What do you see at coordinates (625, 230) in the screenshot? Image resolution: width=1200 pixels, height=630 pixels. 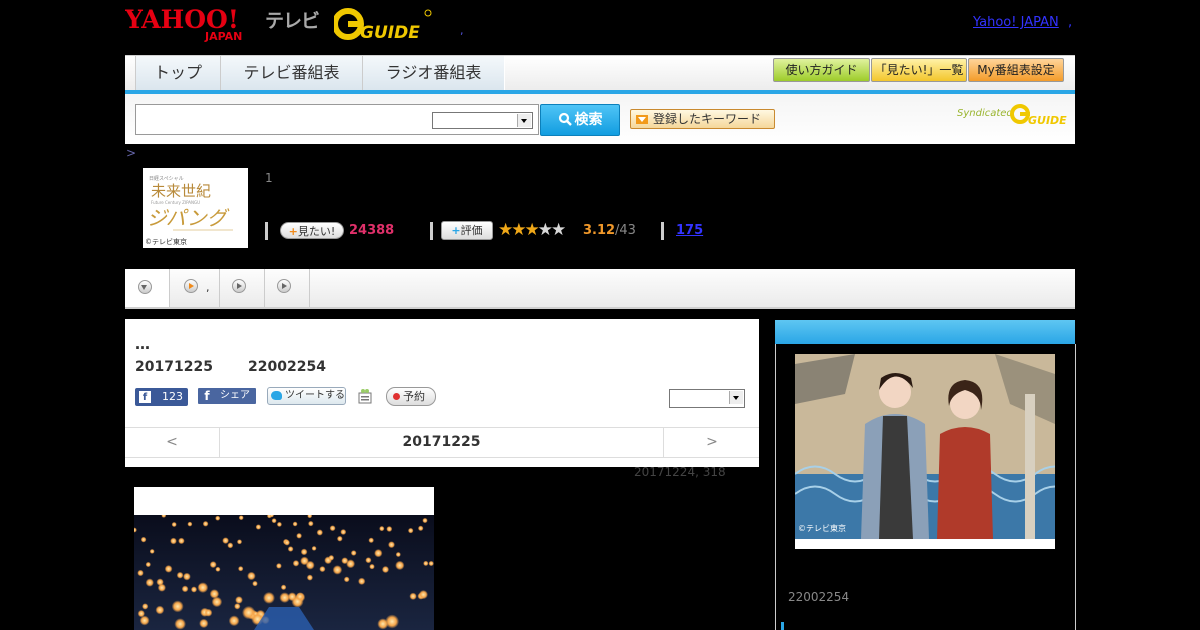 I see `rating-count: /43` at bounding box center [625, 230].